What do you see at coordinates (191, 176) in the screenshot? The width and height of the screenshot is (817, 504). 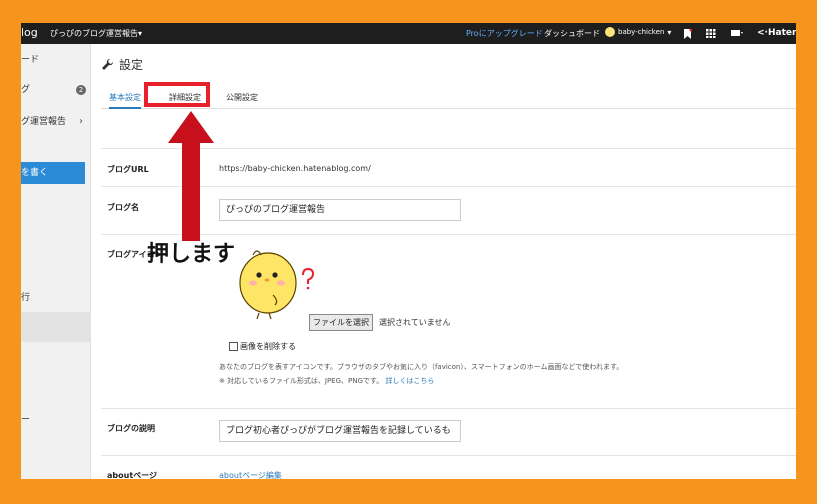 I see `red-arrow-icon` at bounding box center [191, 176].